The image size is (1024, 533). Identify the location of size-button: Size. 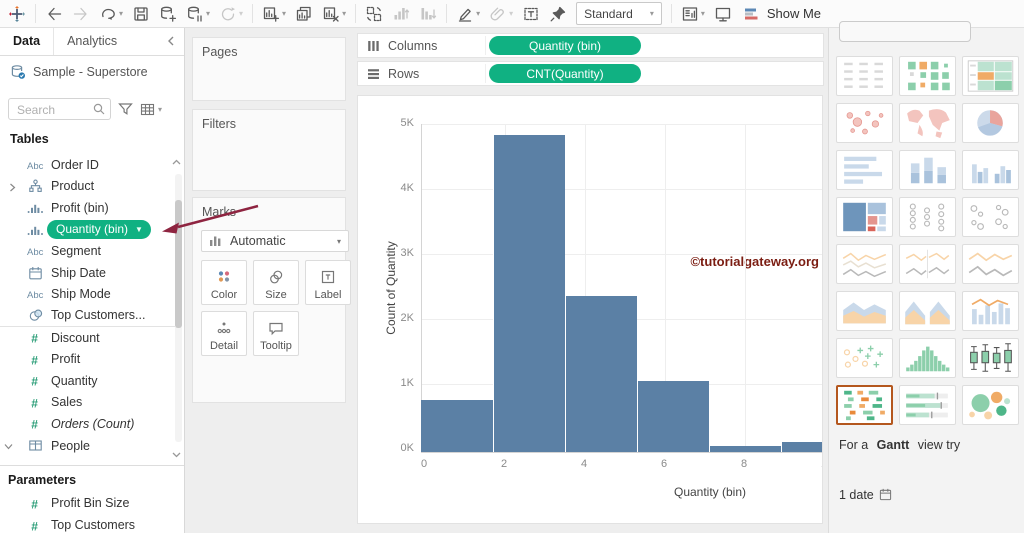
(276, 282).